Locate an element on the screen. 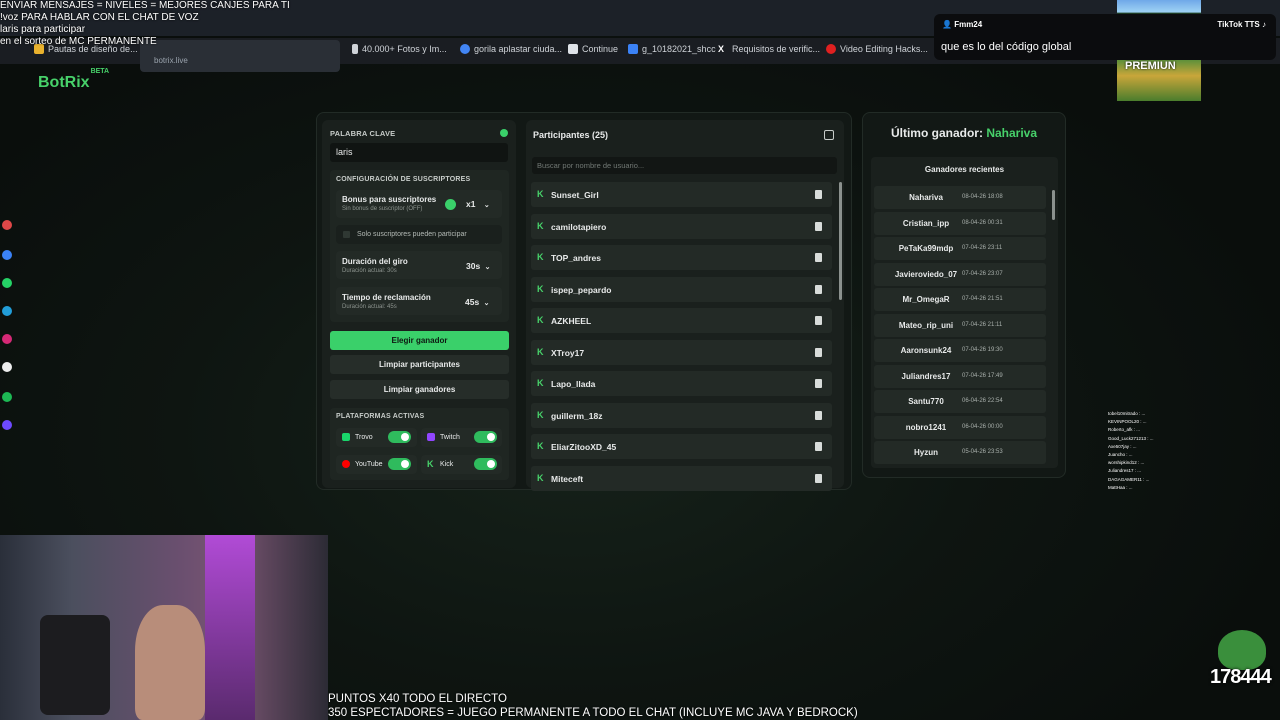 The width and height of the screenshot is (1280, 720). bookmark-3: Continue is located at coordinates (593, 49).